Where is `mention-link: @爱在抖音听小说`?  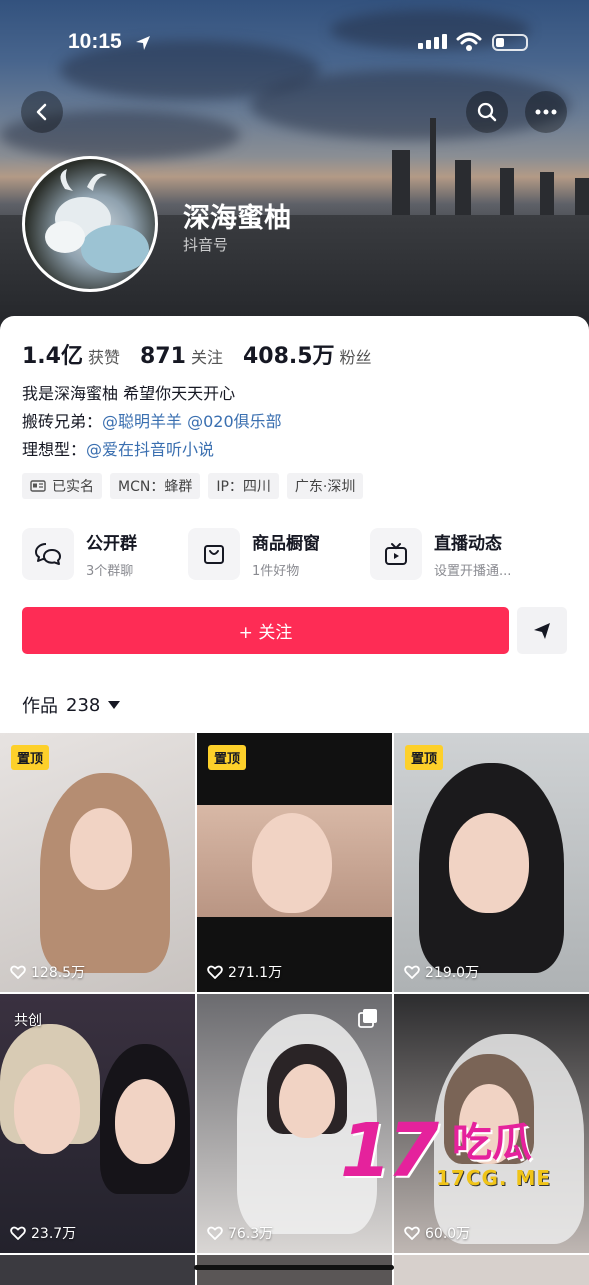
mention-link: @爱在抖音听小说 is located at coordinates (150, 449).